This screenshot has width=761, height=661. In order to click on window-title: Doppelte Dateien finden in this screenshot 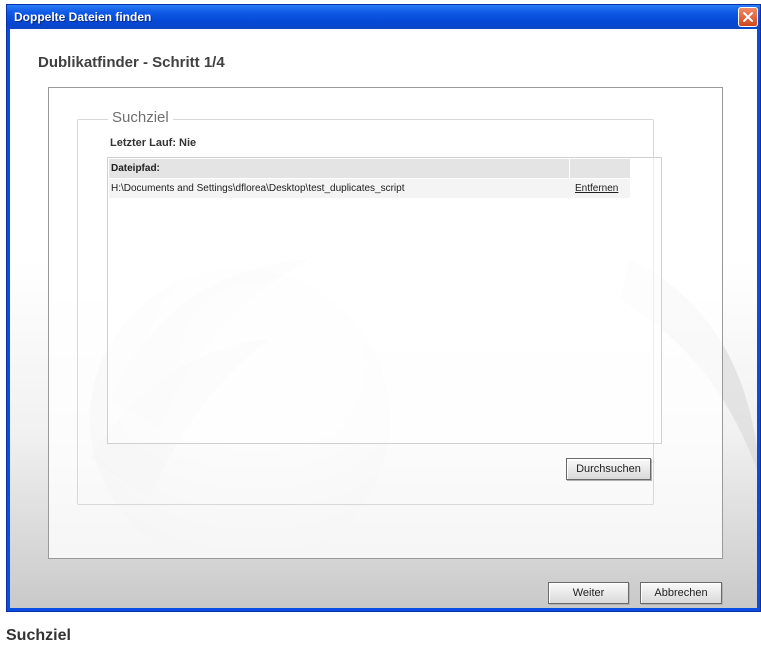, I will do `click(83, 17)`.